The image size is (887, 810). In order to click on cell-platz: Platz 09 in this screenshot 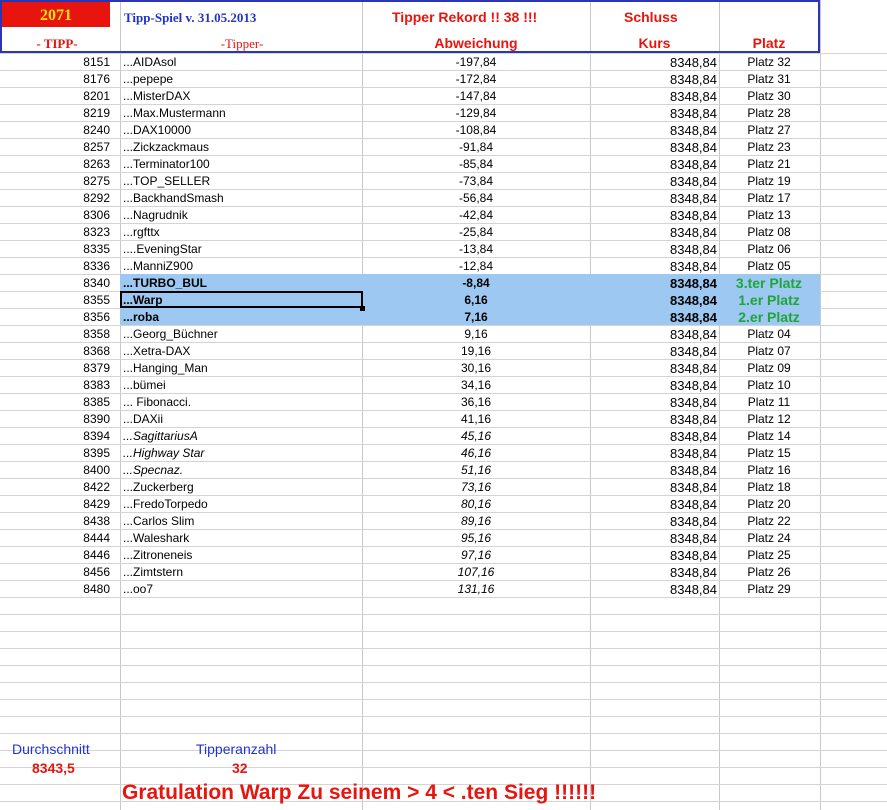, I will do `click(769, 368)`.